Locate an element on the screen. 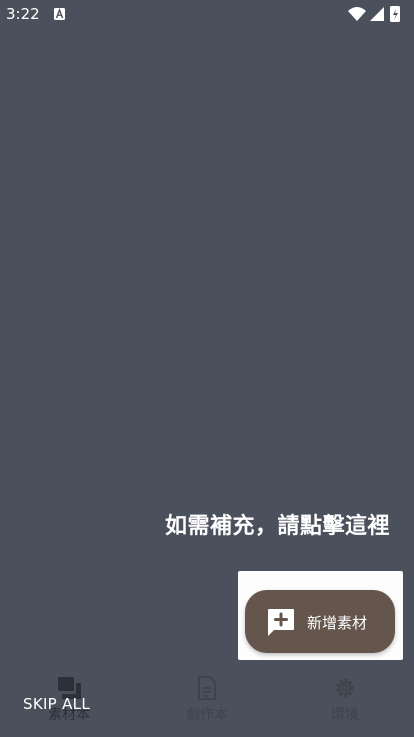 The width and height of the screenshot is (414, 737). add-material-label: 新增素材 is located at coordinates (337, 623).